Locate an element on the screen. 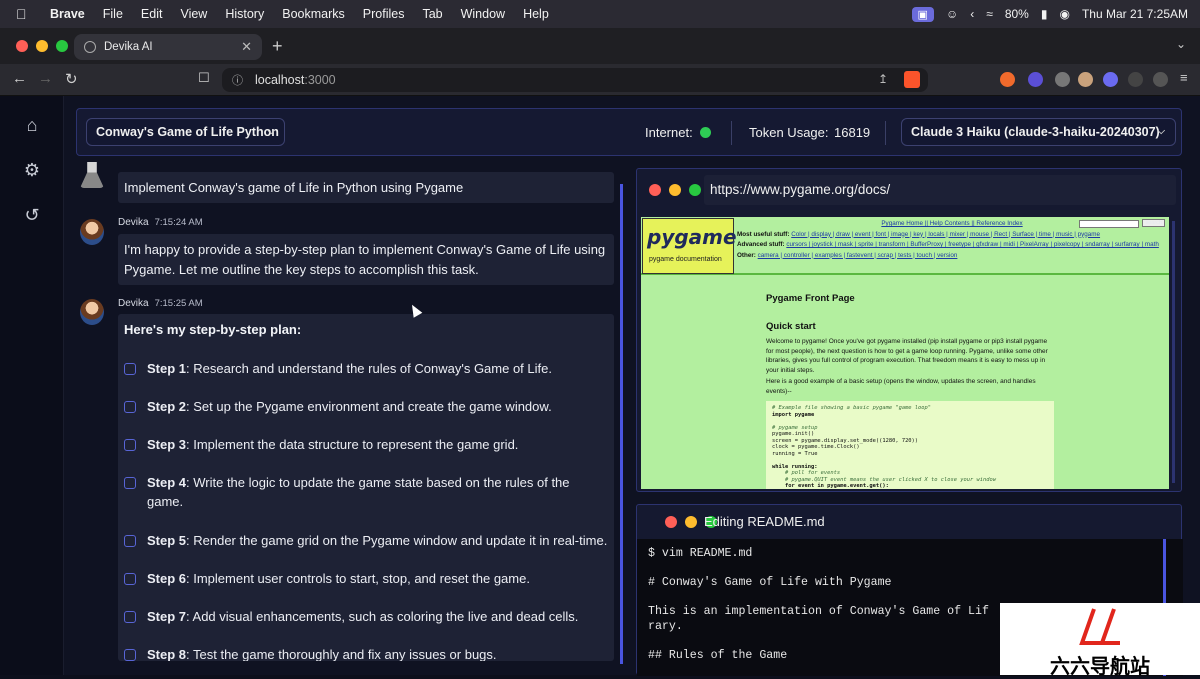 The width and height of the screenshot is (1200, 679). control-center-icon: ◉ is located at coordinates (1064, 14).